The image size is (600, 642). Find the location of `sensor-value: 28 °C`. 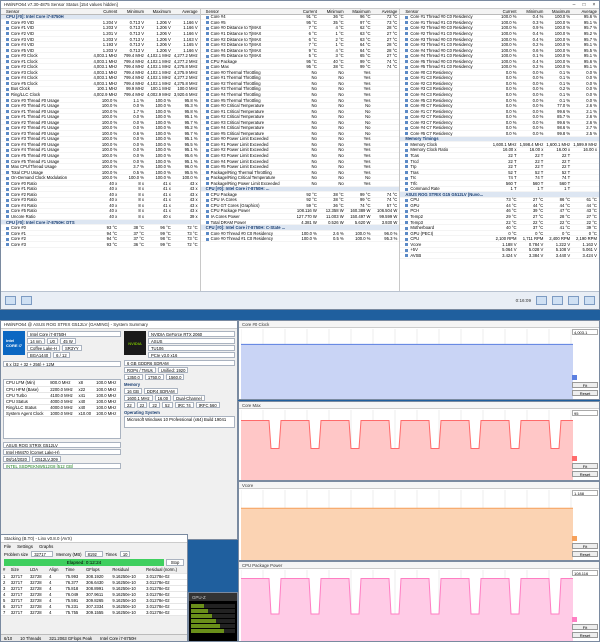

sensor-value: 28 °C is located at coordinates (392, 28).